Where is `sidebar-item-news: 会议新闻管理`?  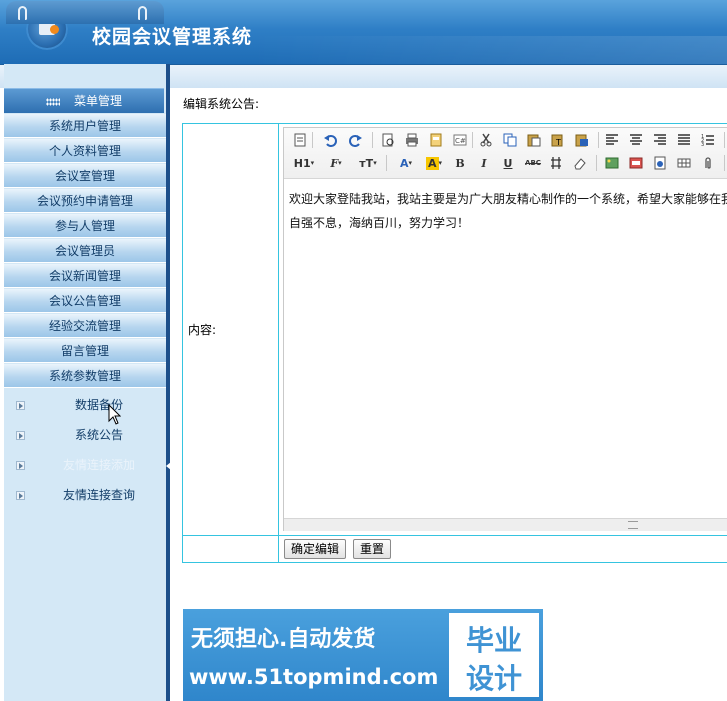
sidebar-item-news: 会议新闻管理 is located at coordinates (85, 276).